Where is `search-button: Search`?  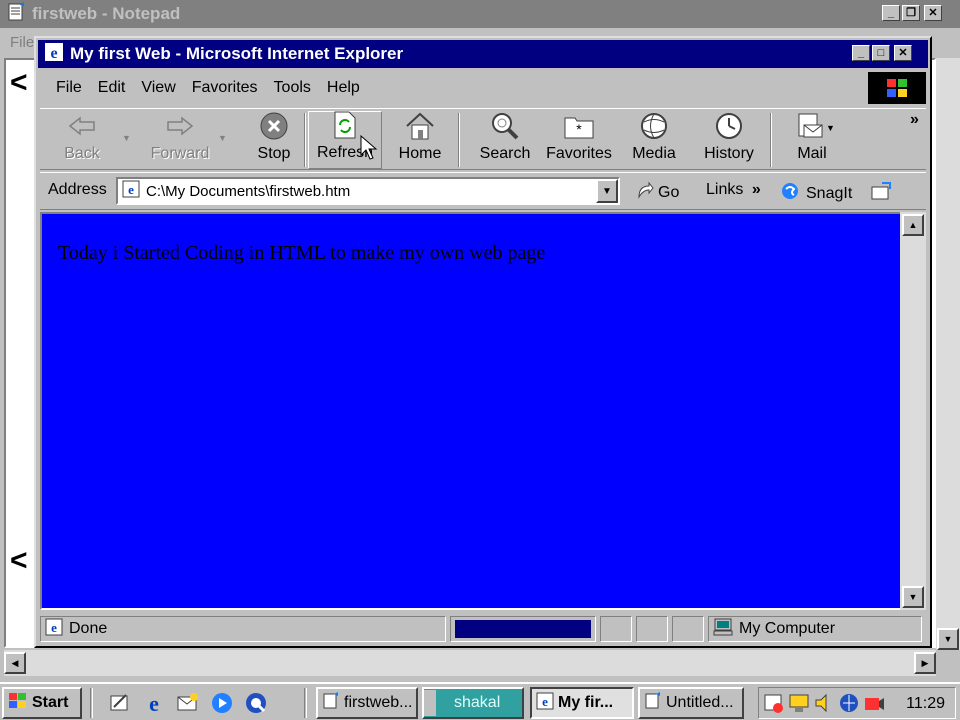
search-button: Search is located at coordinates (505, 140).